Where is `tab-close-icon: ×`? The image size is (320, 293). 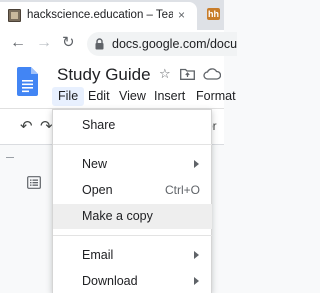
tab-close-icon: × is located at coordinates (181, 15).